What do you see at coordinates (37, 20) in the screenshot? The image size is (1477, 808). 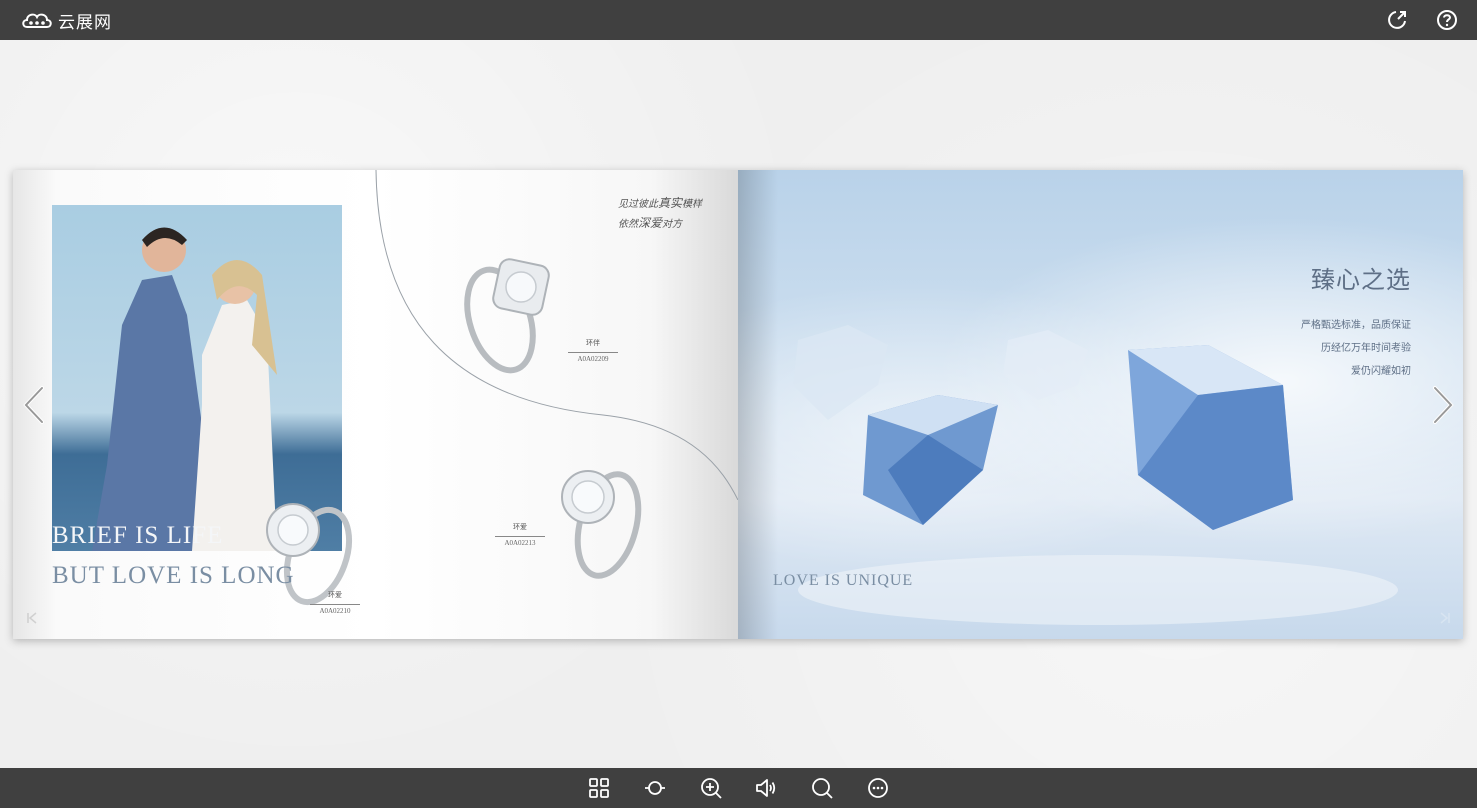 I see `cloud-logo-icon` at bounding box center [37, 20].